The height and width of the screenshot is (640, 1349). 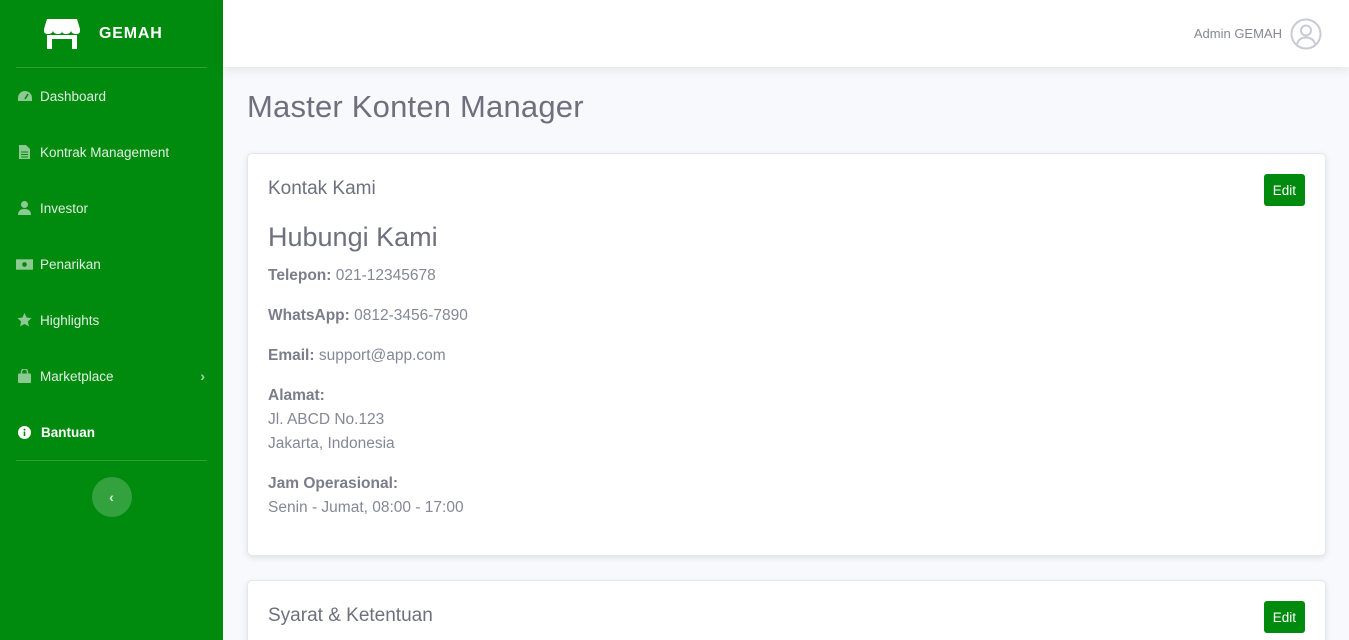 What do you see at coordinates (353, 237) in the screenshot?
I see `contact-heading: Hubungi Kami` at bounding box center [353, 237].